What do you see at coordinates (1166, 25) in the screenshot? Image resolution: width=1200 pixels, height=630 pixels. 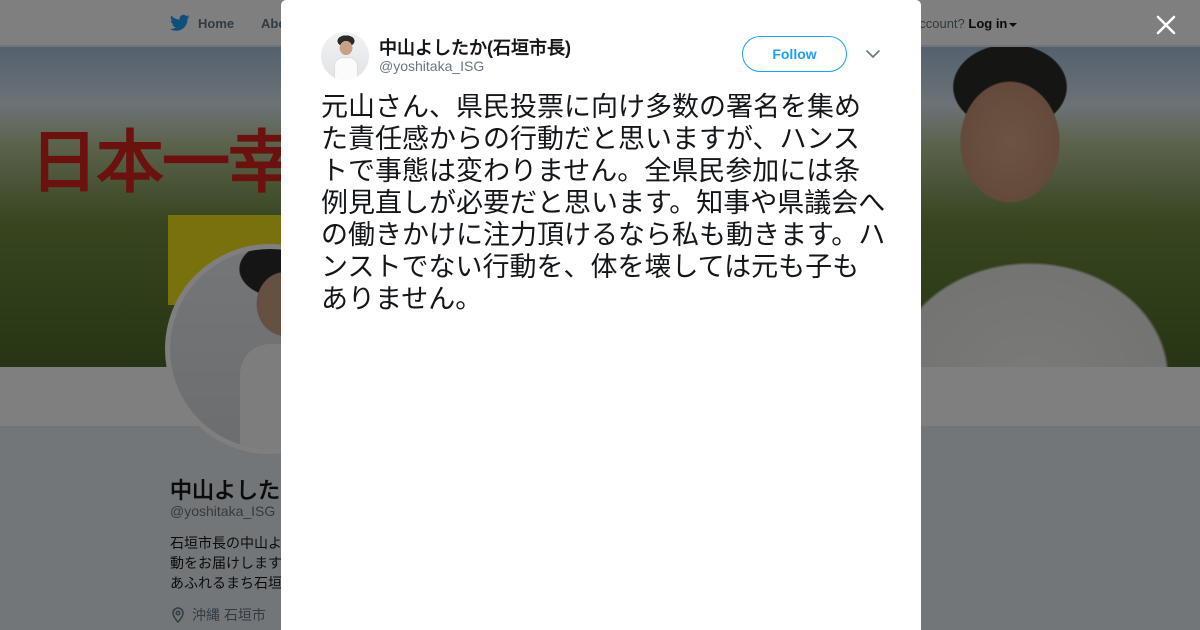 I see `close-icon` at bounding box center [1166, 25].